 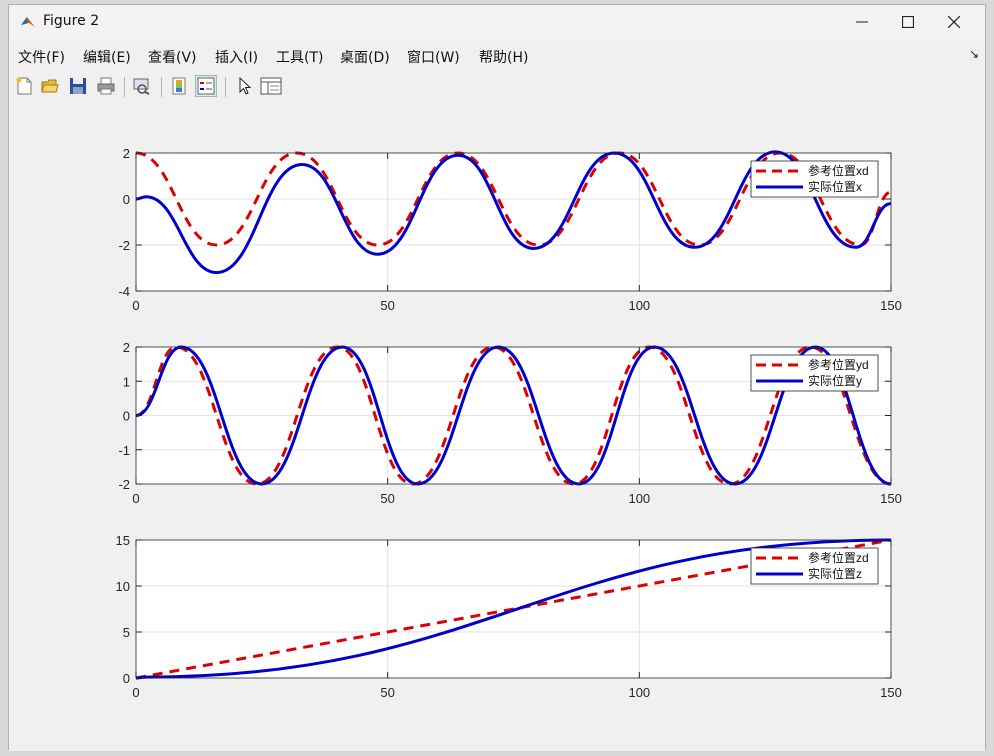 What do you see at coordinates (126, 632) in the screenshot?
I see `y-tick-label: 5` at bounding box center [126, 632].